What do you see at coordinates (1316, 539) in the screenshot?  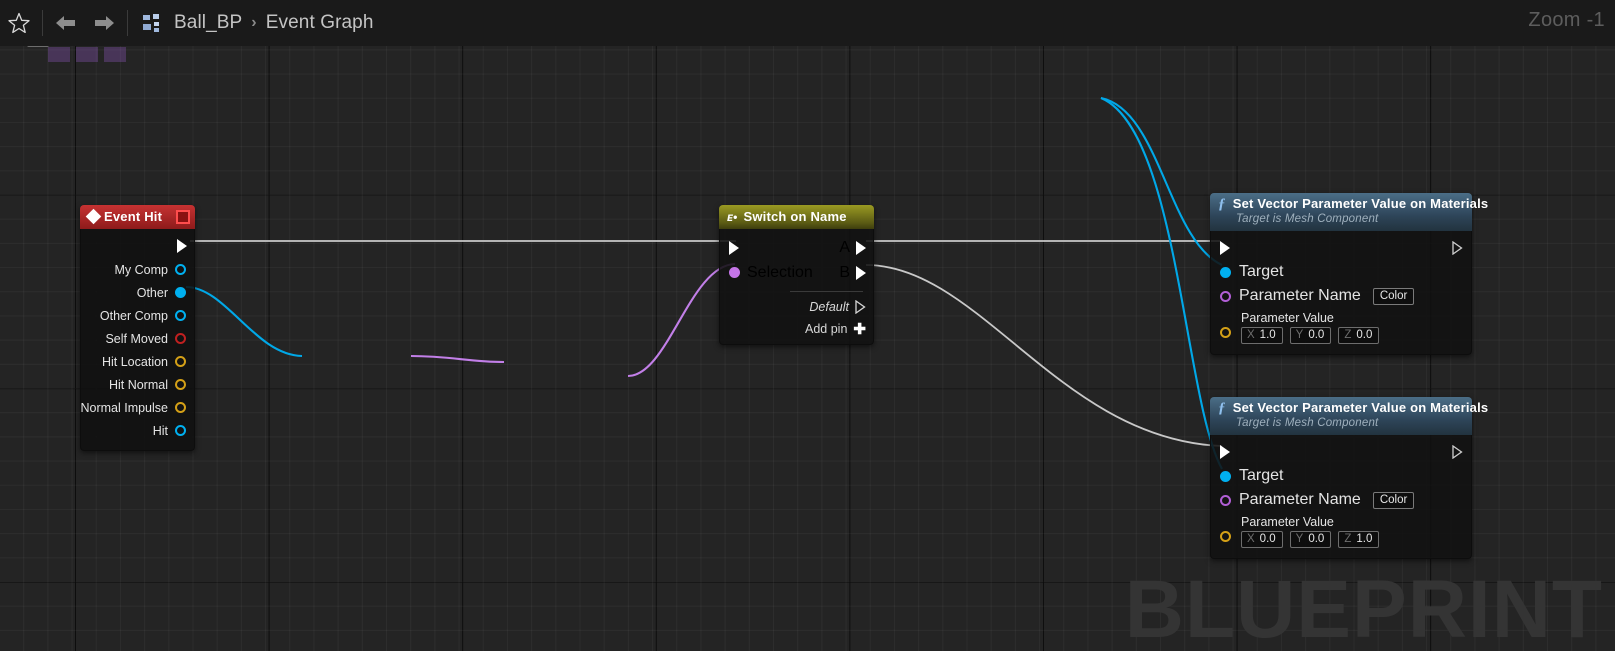 I see `svp-2-vector-y-value: 0.0` at bounding box center [1316, 539].